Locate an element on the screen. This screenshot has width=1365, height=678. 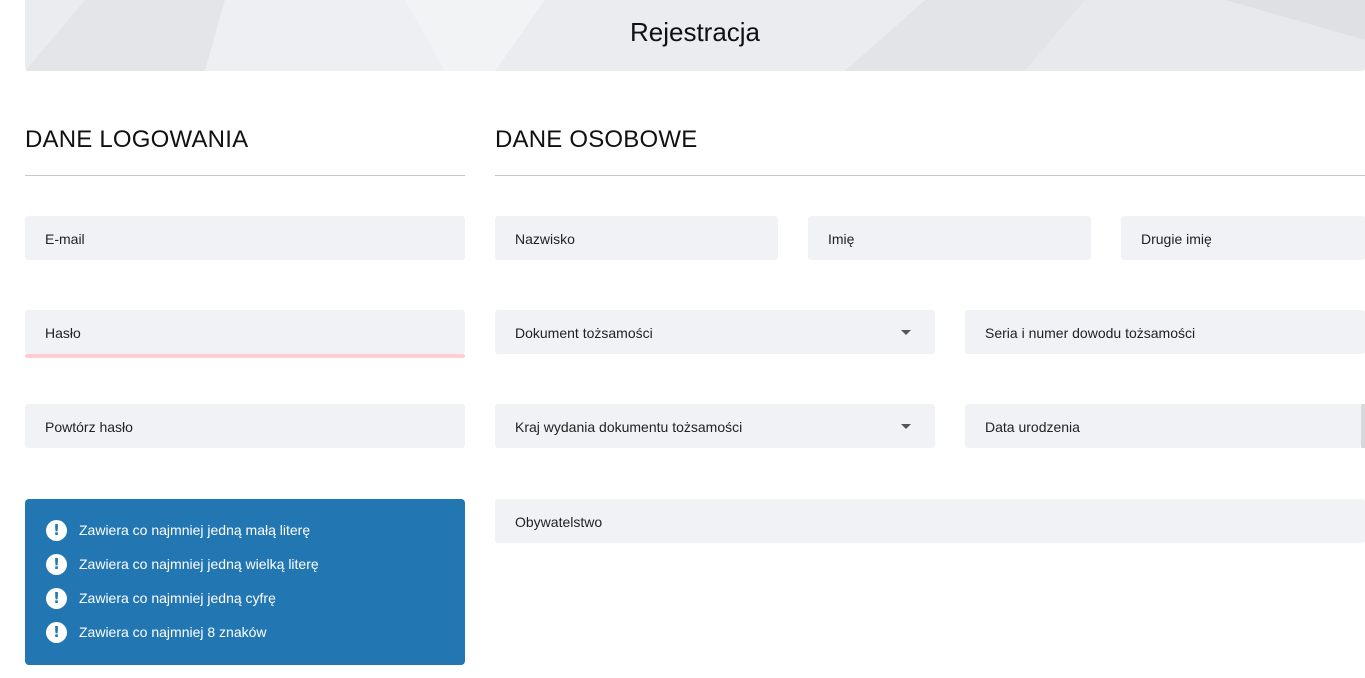
password-rule-item: ! Zawiera co najmniej jedną małą literę is located at coordinates (178, 530).